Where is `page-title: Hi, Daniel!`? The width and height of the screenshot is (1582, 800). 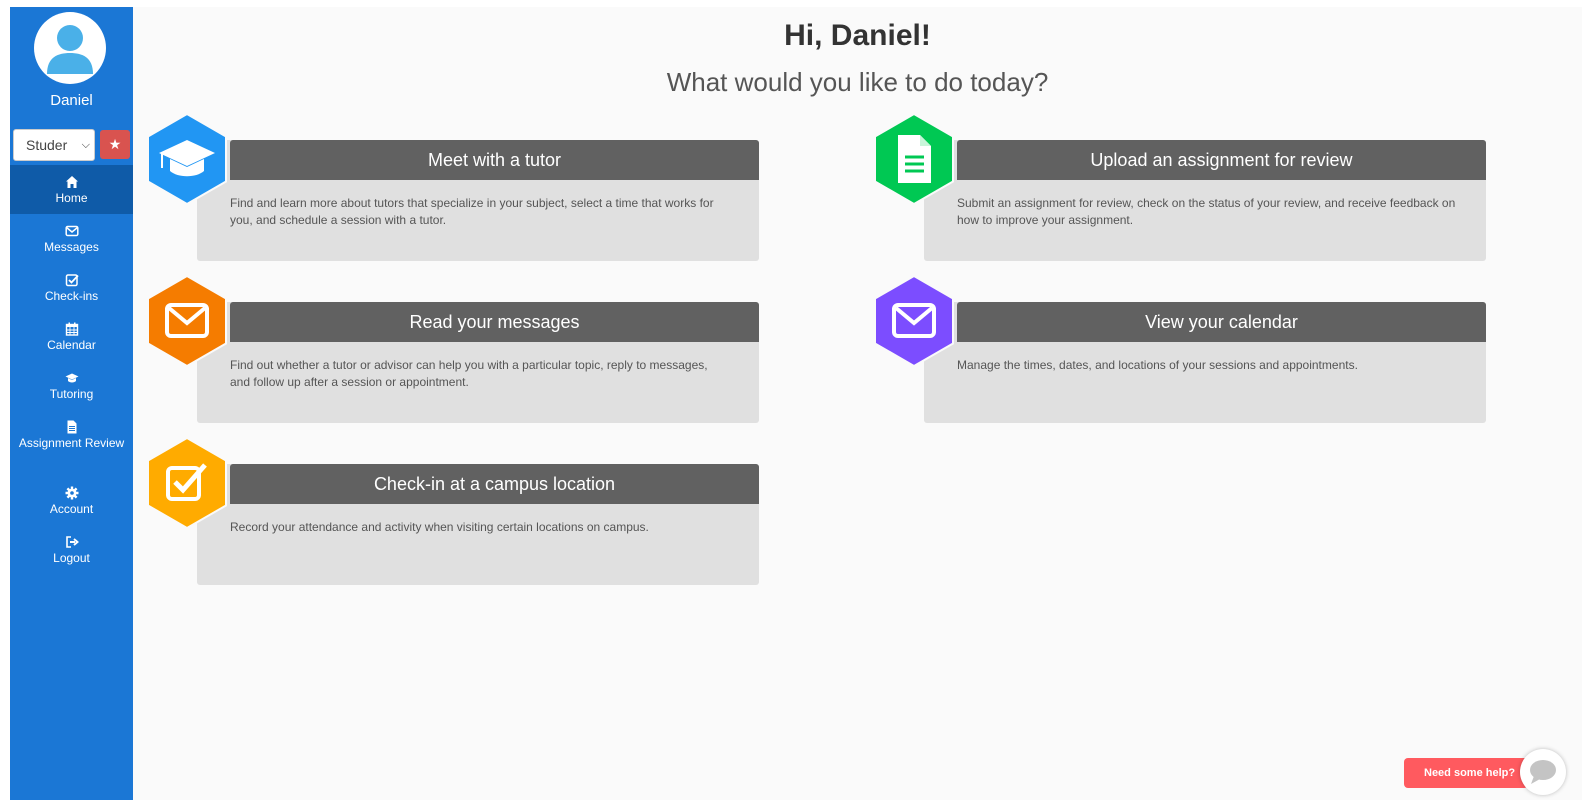
page-title: Hi, Daniel! is located at coordinates (857, 35).